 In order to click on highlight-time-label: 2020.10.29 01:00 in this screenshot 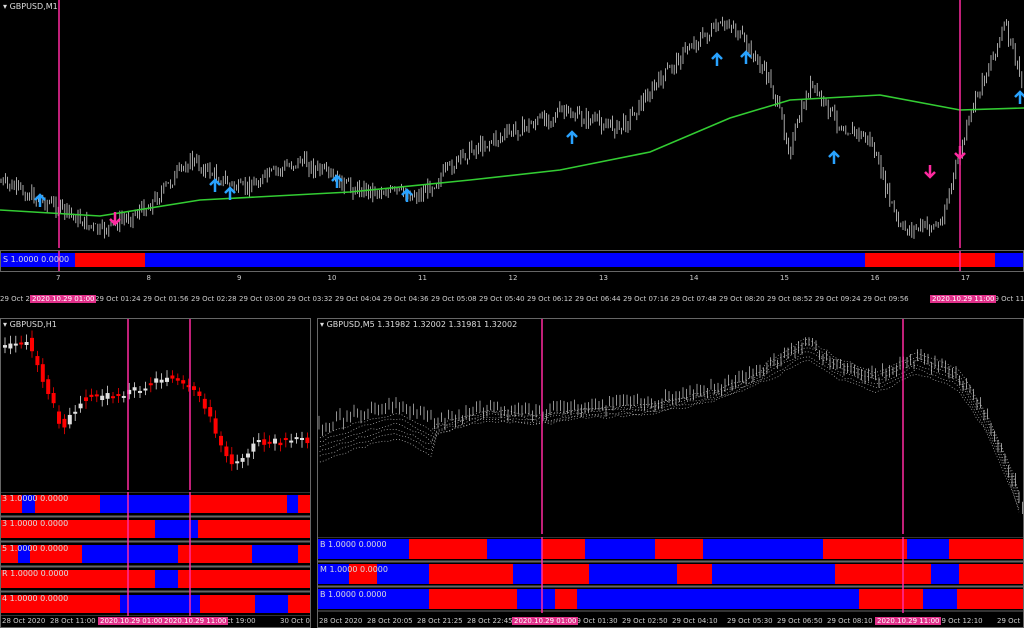, I will do `click(131, 621)`.